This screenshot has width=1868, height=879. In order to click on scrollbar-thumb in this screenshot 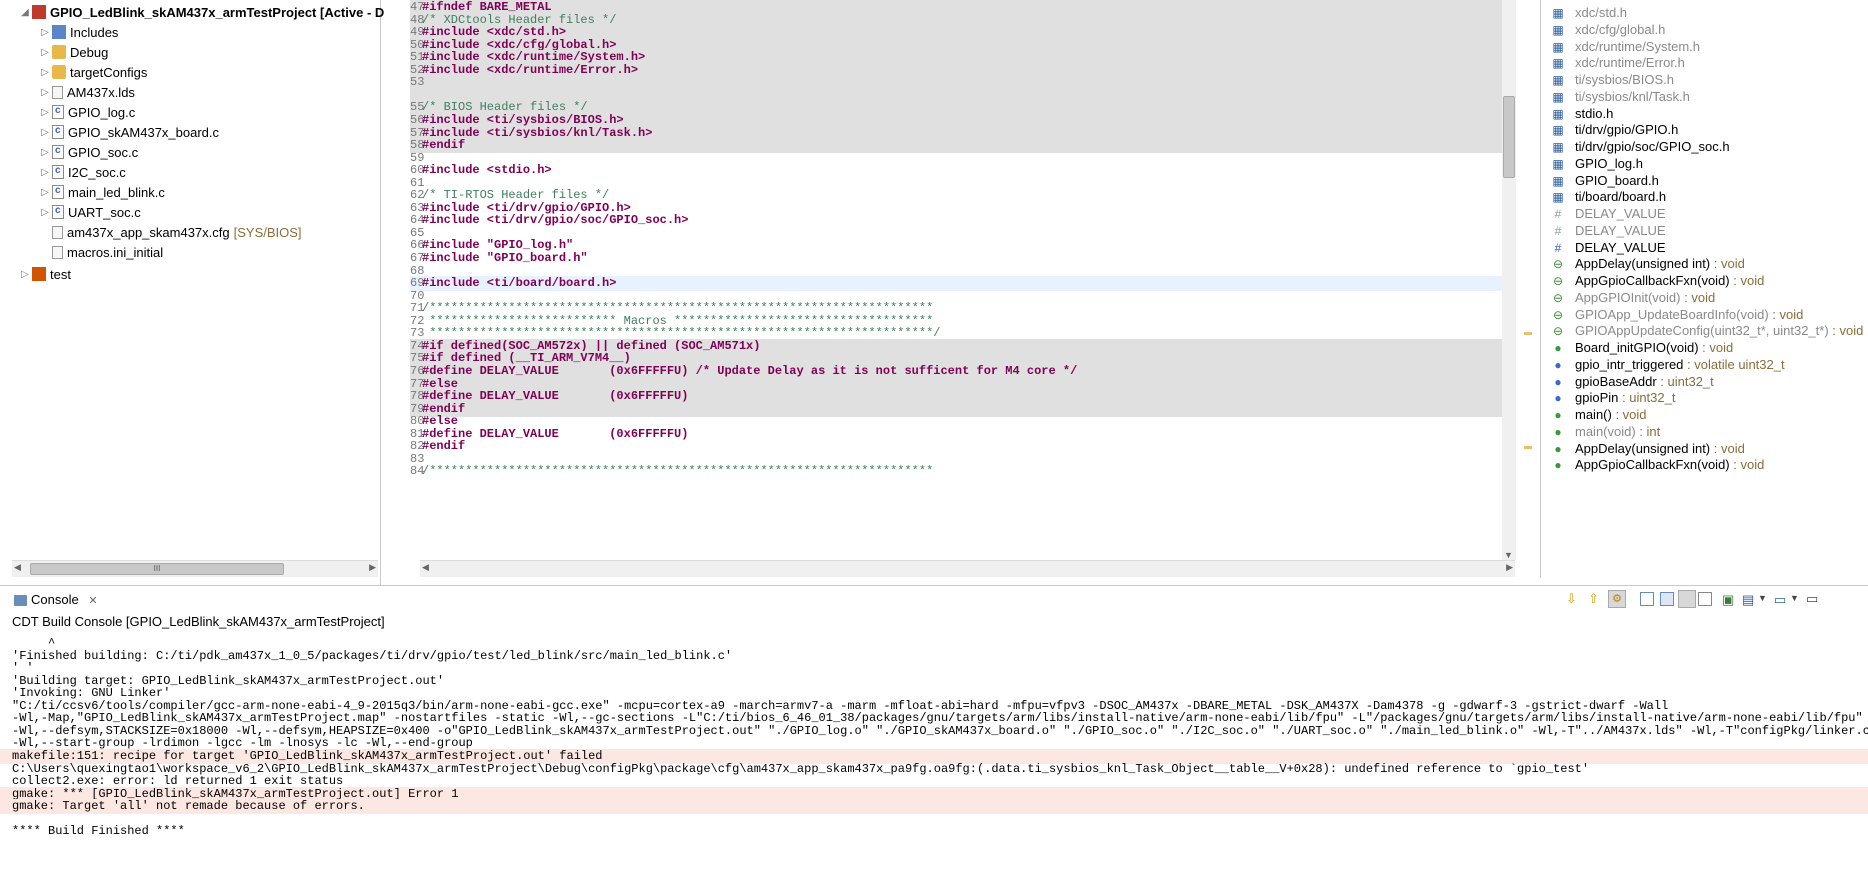, I will do `click(1509, 137)`.